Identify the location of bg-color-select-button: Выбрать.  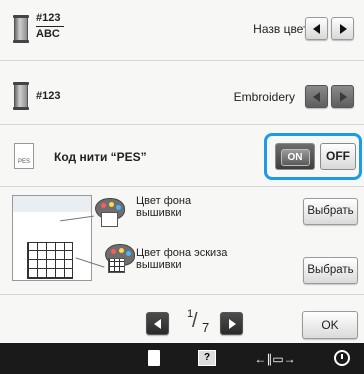
(330, 211).